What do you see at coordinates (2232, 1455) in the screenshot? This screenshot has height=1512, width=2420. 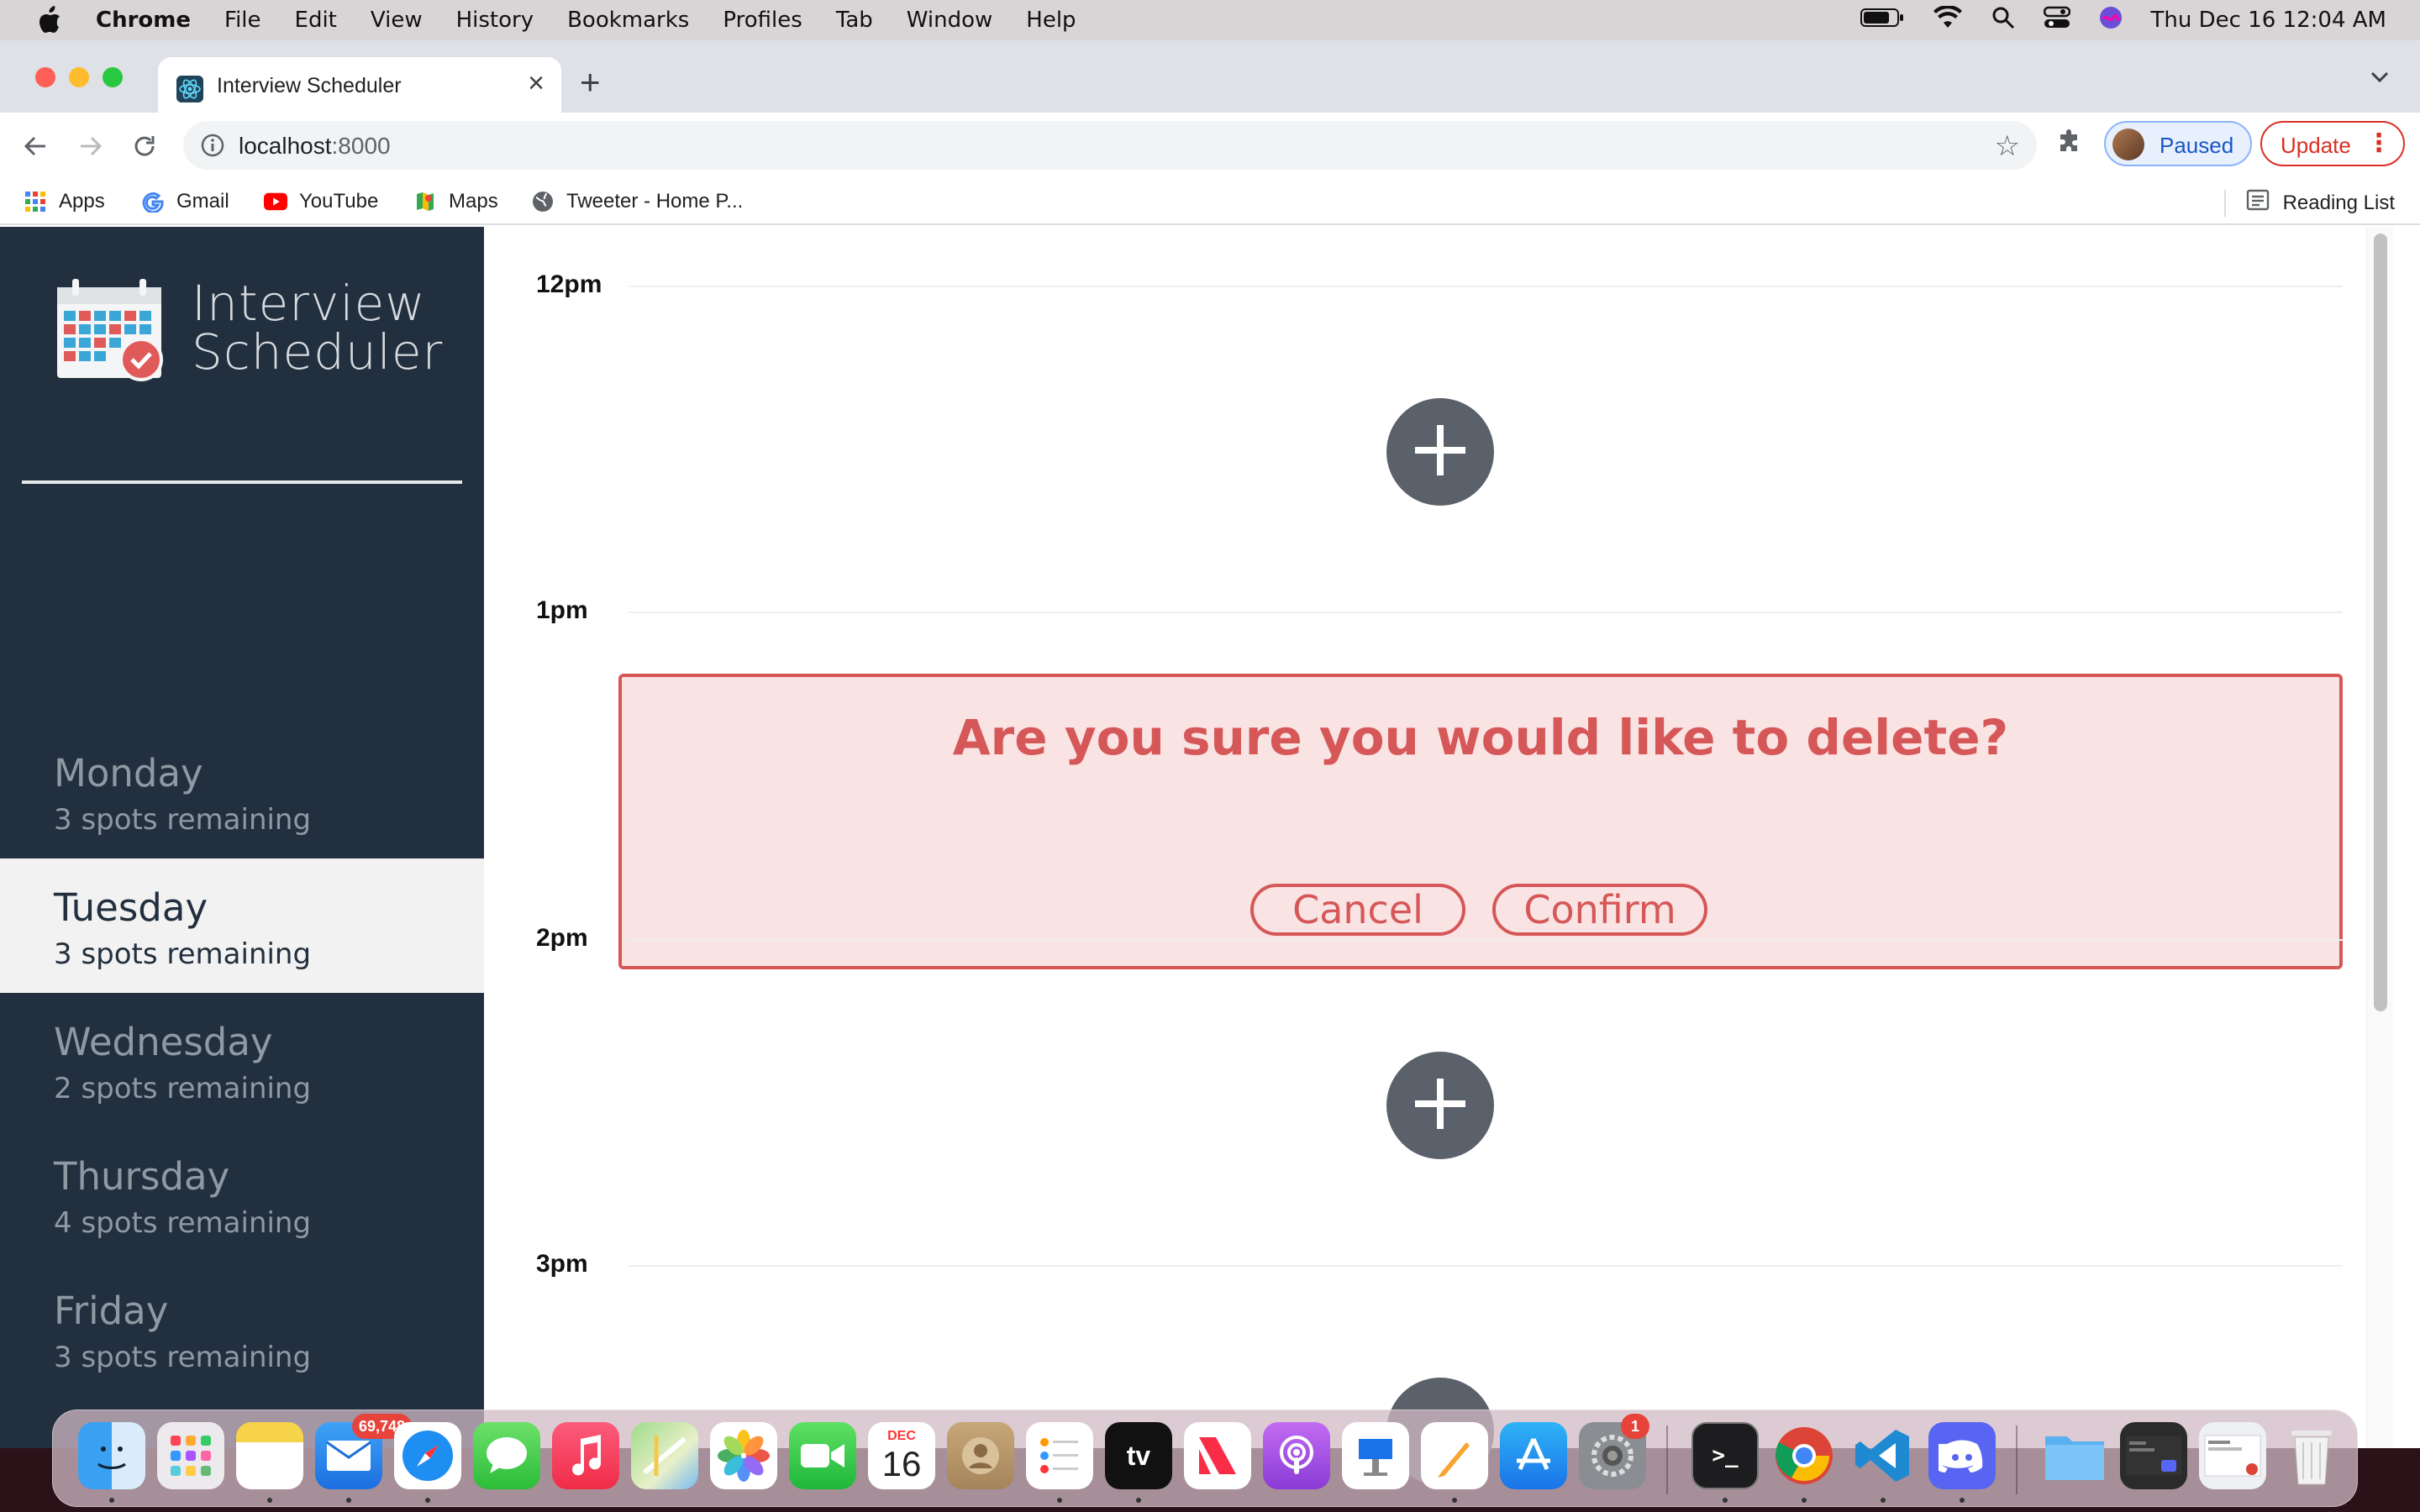 I see `screenshot-stack-icon` at bounding box center [2232, 1455].